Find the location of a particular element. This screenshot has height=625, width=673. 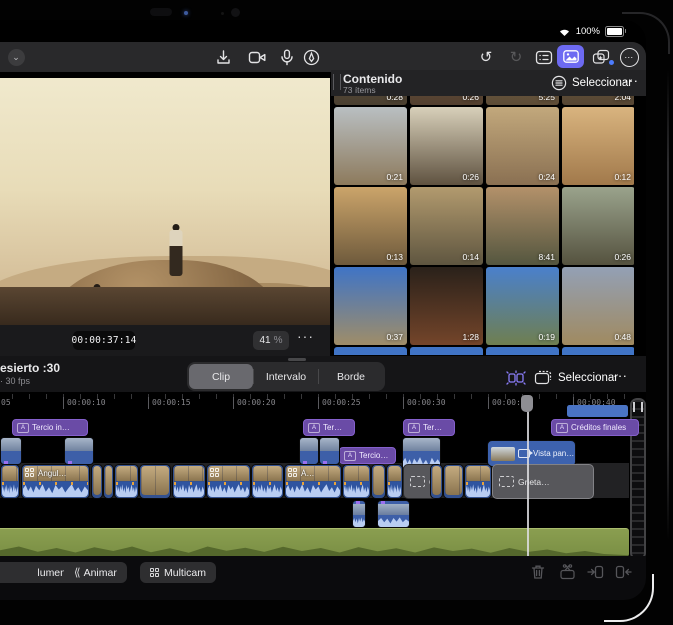

effects-button is located at coordinates (601, 57).